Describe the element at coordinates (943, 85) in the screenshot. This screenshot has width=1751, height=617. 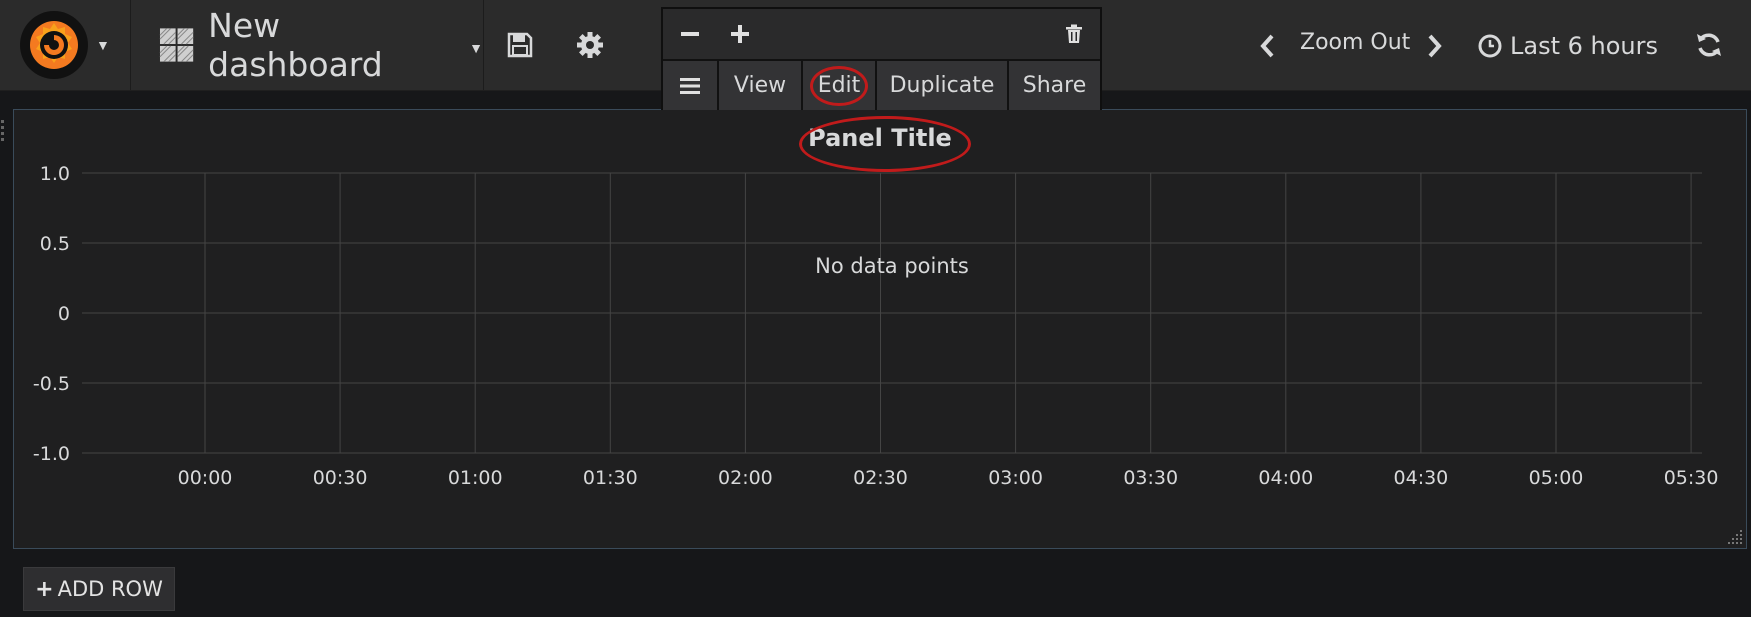
I see `panel-duplicate-button: Duplicate` at that location.